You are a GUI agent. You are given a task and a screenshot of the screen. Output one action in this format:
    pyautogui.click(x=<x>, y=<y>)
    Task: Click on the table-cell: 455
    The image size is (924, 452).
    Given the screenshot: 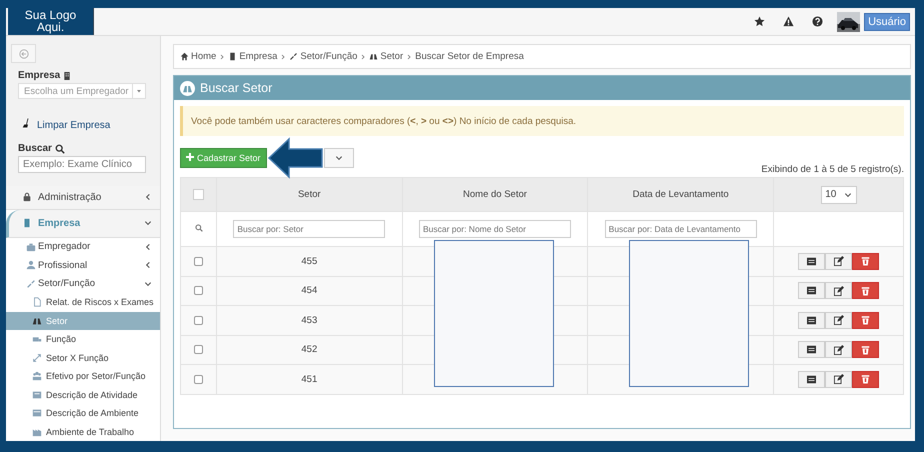 What is the action you would take?
    pyautogui.click(x=309, y=261)
    